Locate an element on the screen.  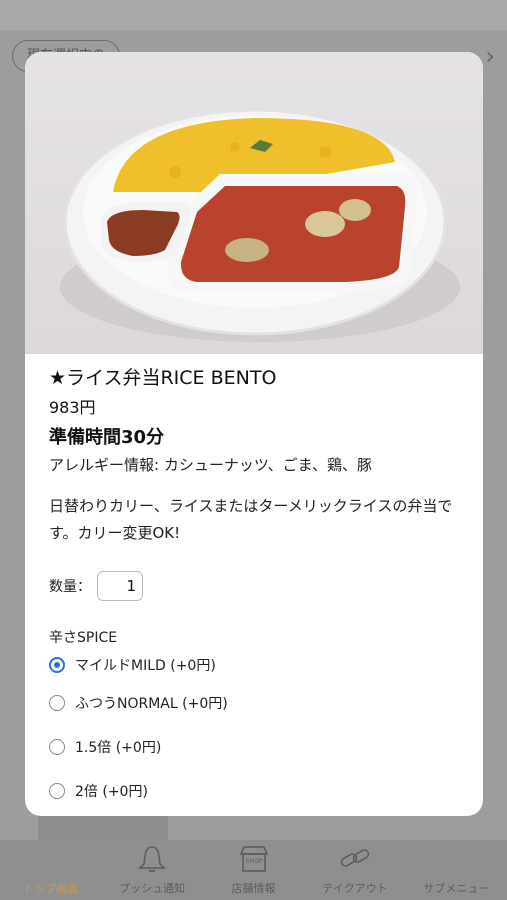
product-description: 日替わりカリー、ライスまたはターメリックライスの弁当です。カリー変更OK! is located at coordinates (251, 519).